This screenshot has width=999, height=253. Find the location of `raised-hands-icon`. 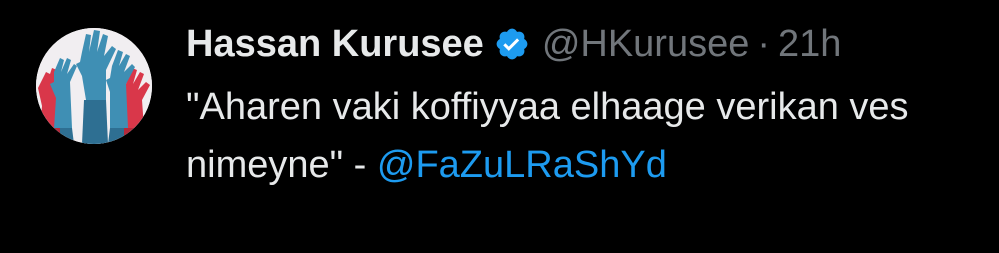

raised-hands-icon is located at coordinates (94, 86).